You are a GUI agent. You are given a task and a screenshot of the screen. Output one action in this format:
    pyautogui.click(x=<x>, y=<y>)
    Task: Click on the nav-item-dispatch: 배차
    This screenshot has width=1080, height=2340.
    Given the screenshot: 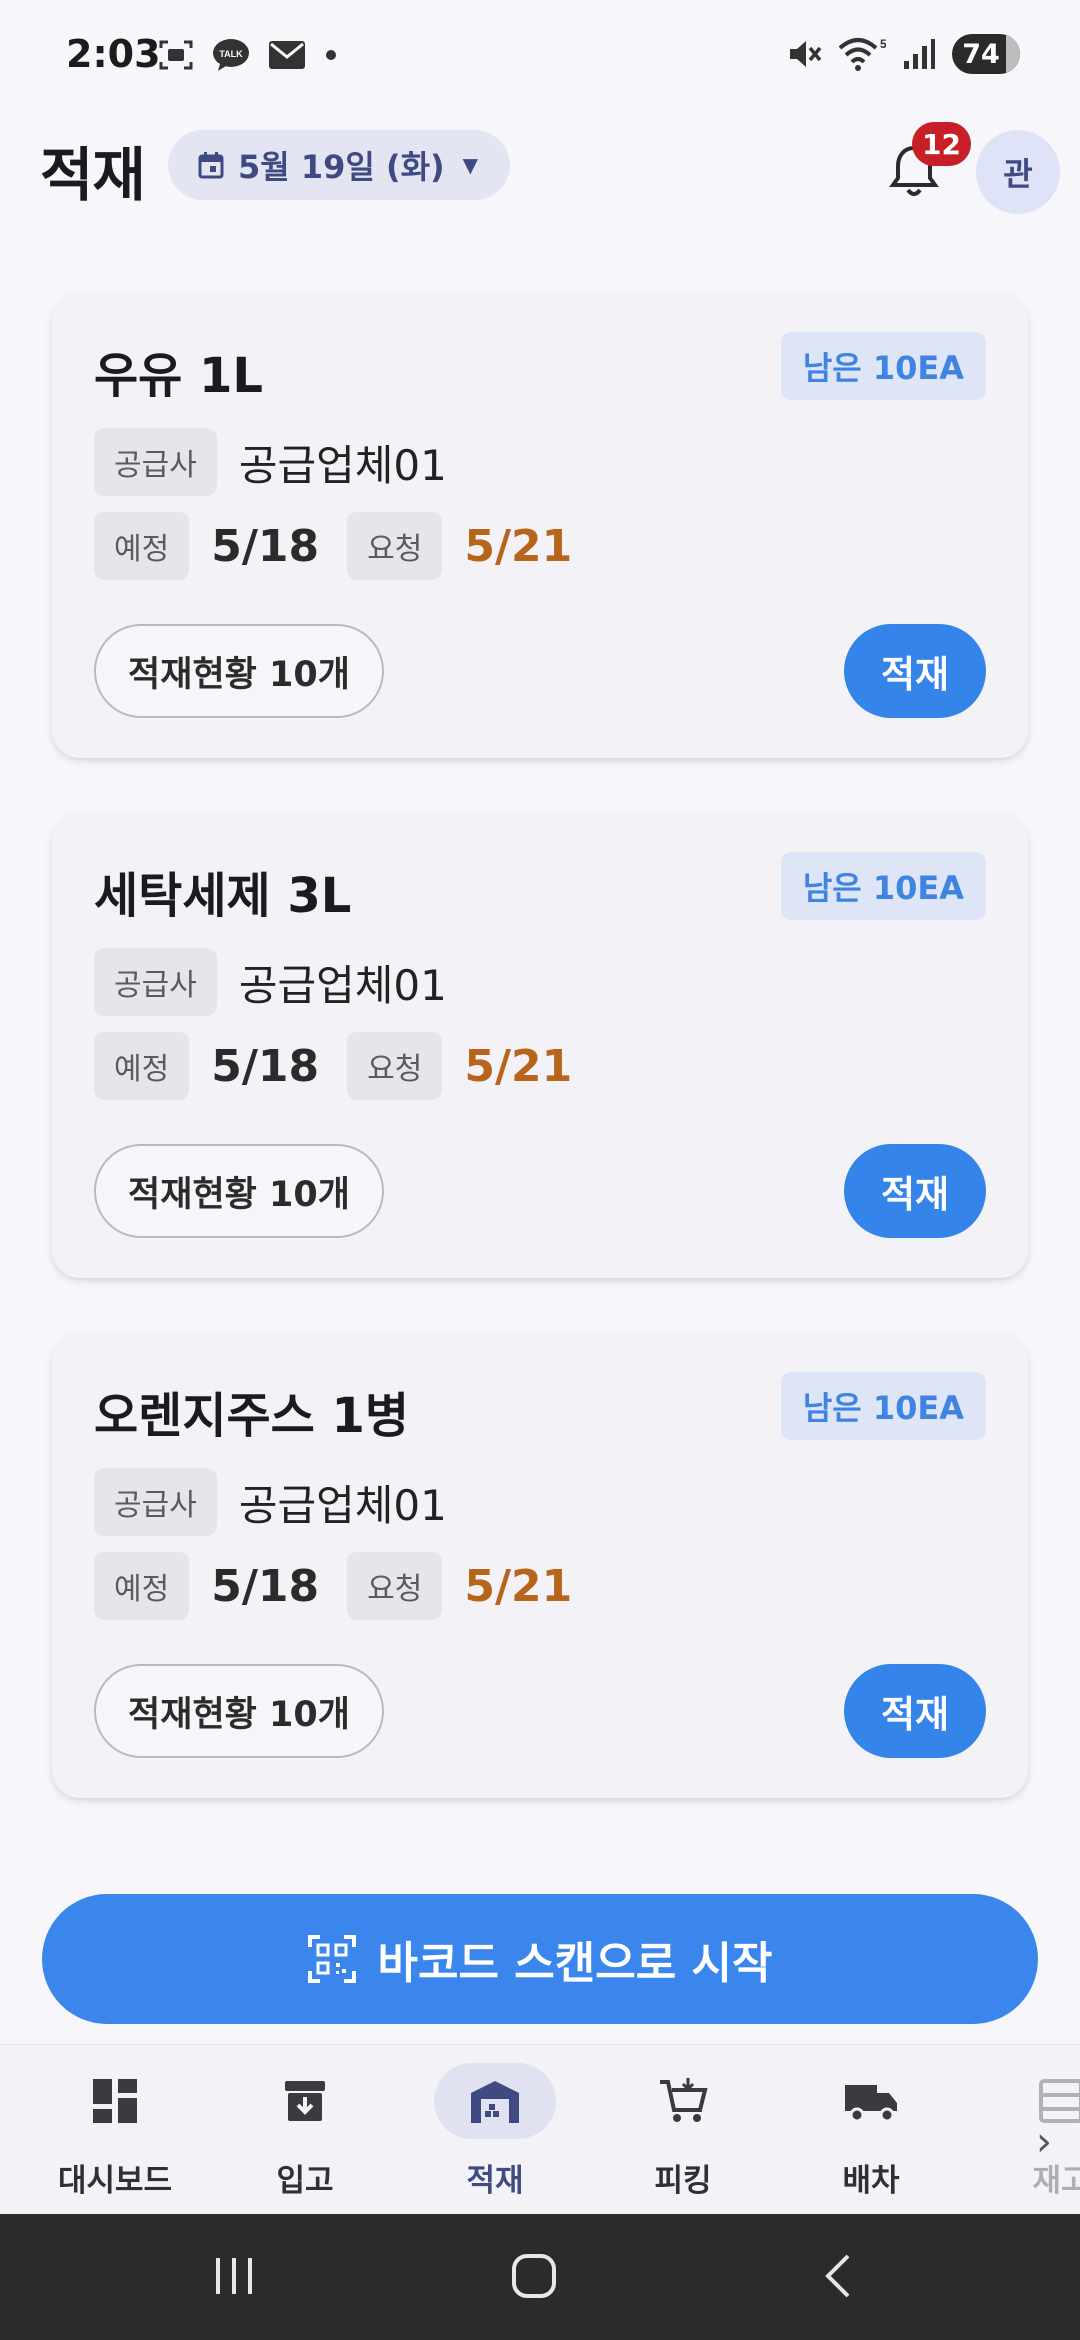 What is the action you would take?
    pyautogui.click(x=871, y=2130)
    